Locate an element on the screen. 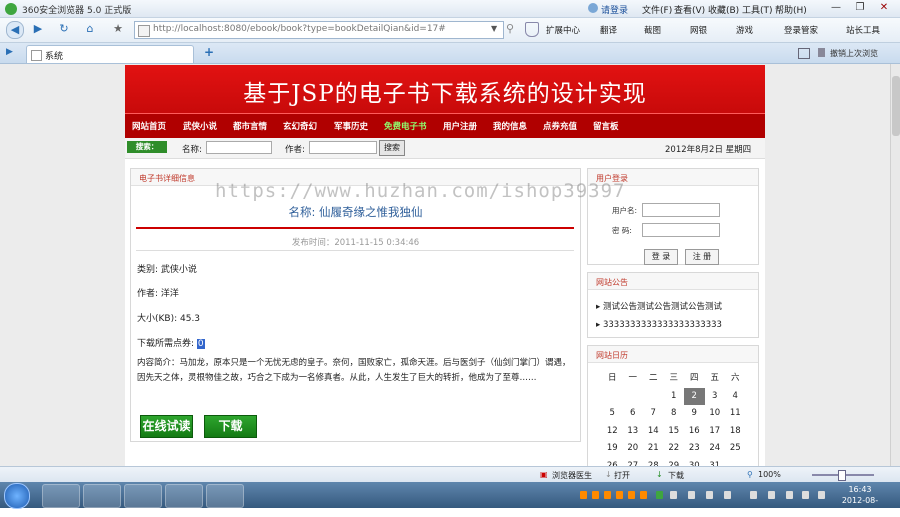 Image resolution: width=900 pixels, height=517 pixels. calendar-day: 25 is located at coordinates (735, 449).